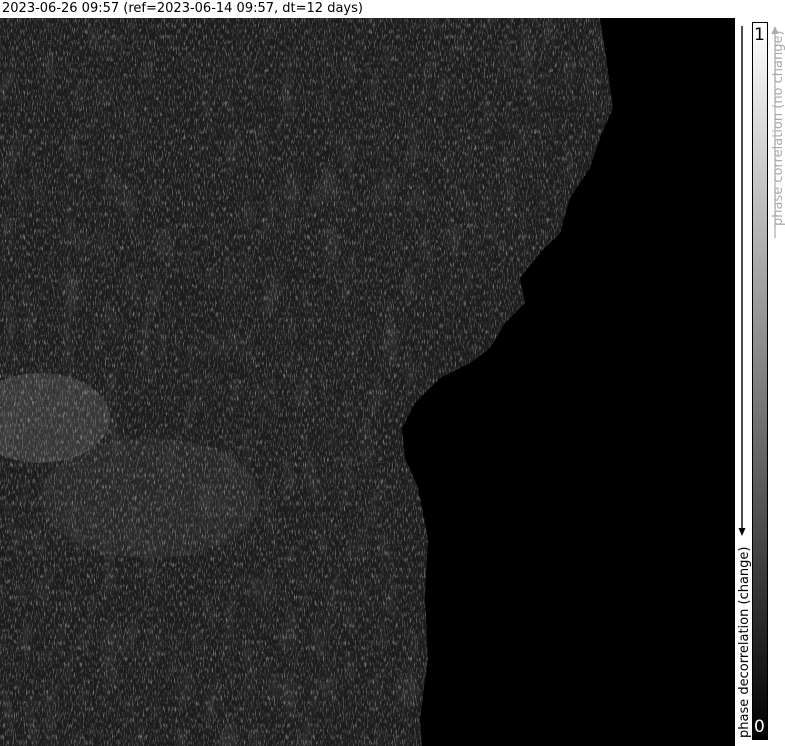 This screenshot has width=785, height=746. I want to click on colorbar-min-tick: 0, so click(759, 727).